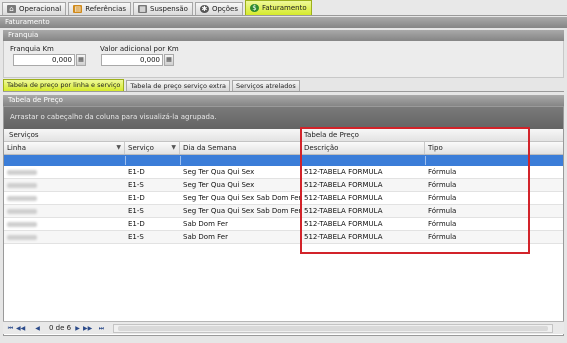 This screenshot has width=567, height=343. What do you see at coordinates (78, 9) in the screenshot?
I see `book-icon: ▤` at bounding box center [78, 9].